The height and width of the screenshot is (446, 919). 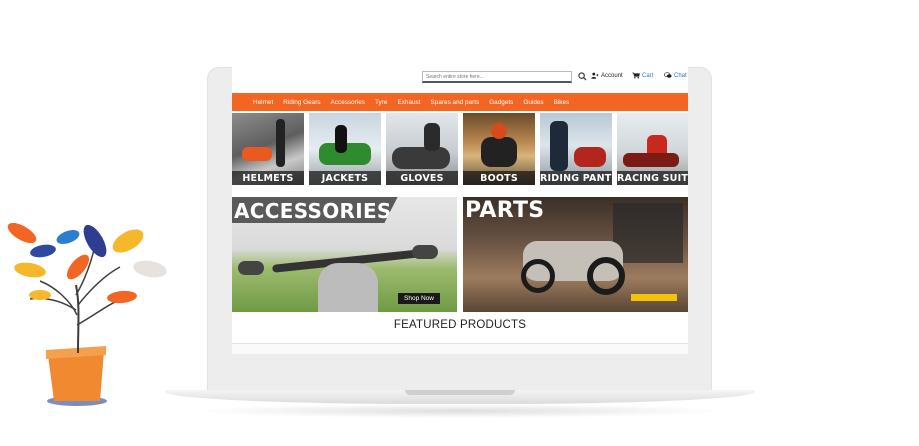 What do you see at coordinates (499, 178) in the screenshot?
I see `category-label: BOOTS` at bounding box center [499, 178].